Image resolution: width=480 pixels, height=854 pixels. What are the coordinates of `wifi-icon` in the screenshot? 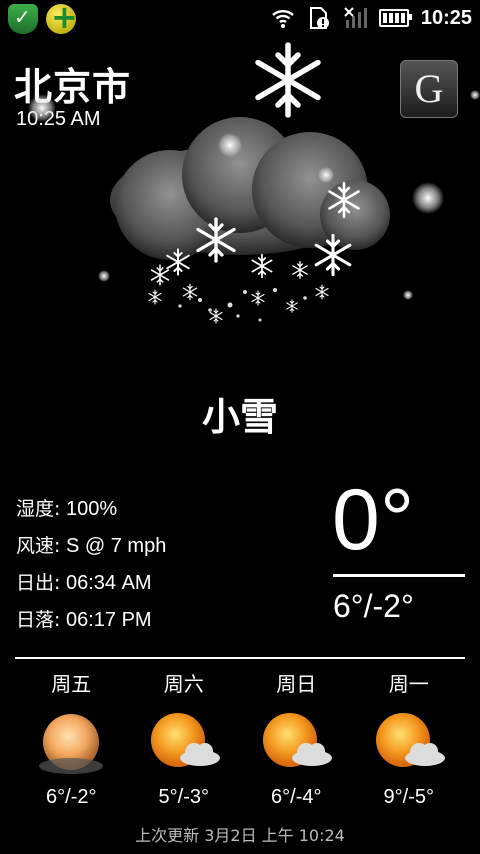 It's located at (283, 19).